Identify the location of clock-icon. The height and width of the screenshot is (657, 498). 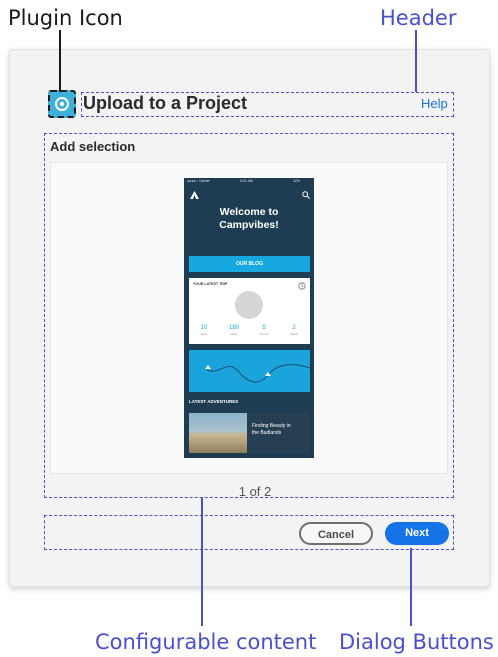
(302, 286).